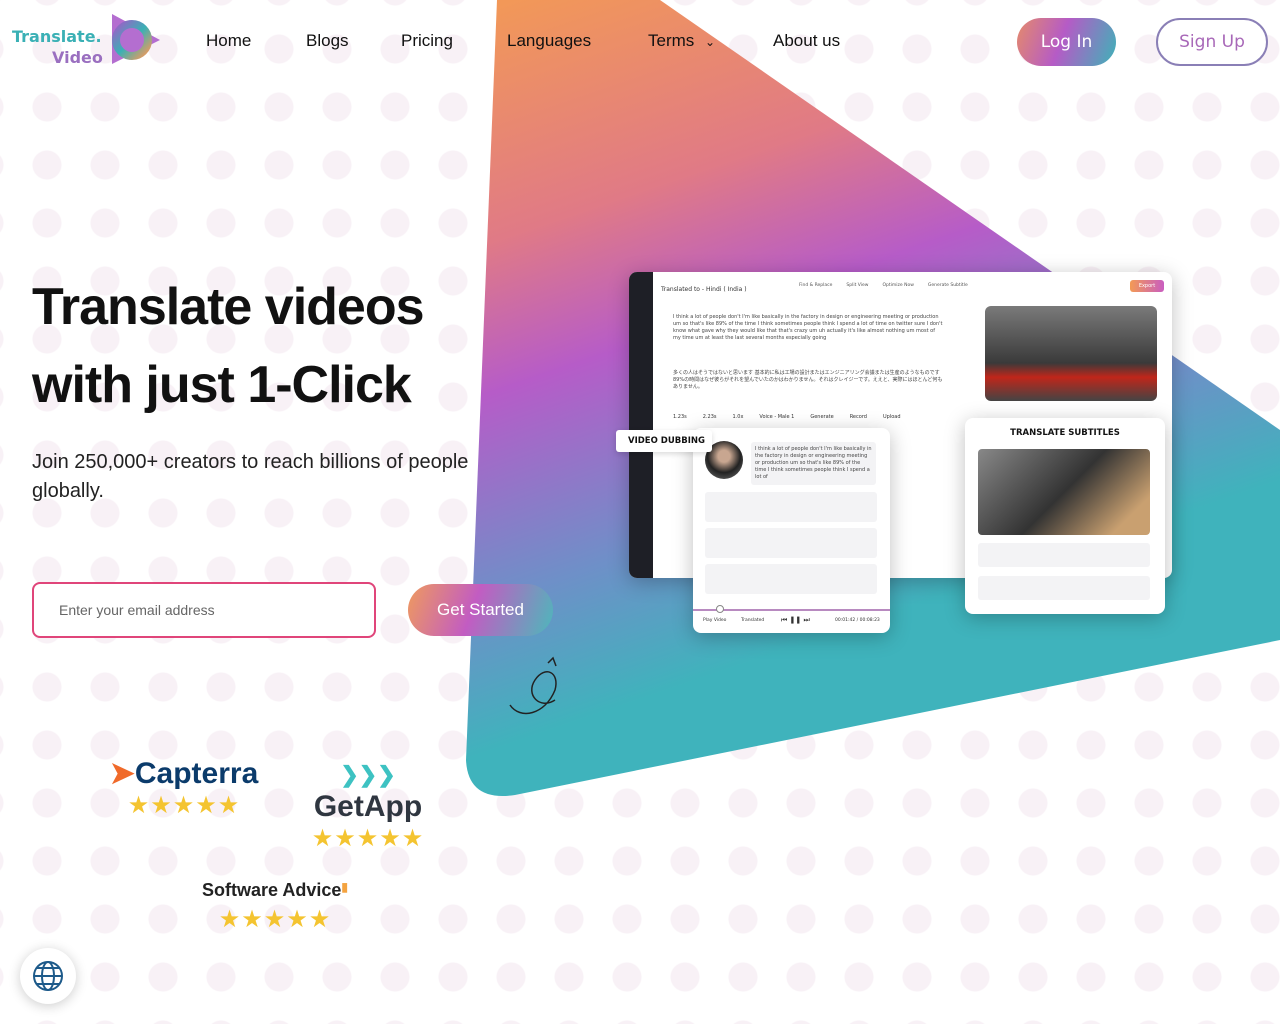 This screenshot has width=1280, height=1024. I want to click on language-globe-button, so click(48, 976).